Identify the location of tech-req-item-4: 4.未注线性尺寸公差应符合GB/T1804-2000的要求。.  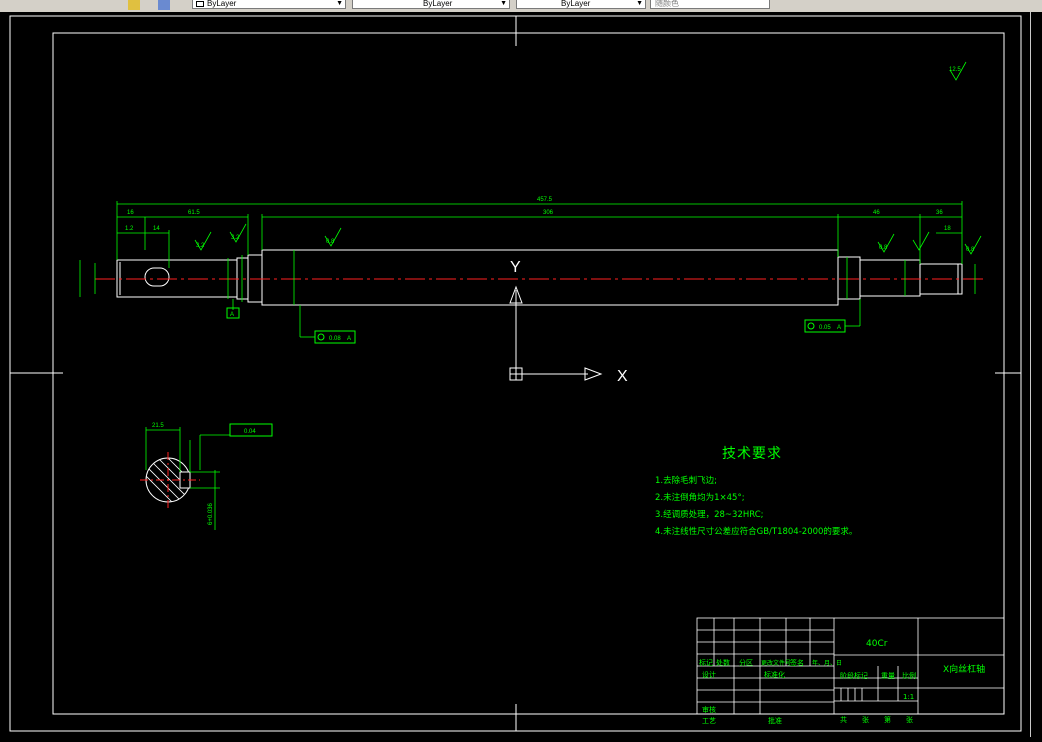
(756, 532).